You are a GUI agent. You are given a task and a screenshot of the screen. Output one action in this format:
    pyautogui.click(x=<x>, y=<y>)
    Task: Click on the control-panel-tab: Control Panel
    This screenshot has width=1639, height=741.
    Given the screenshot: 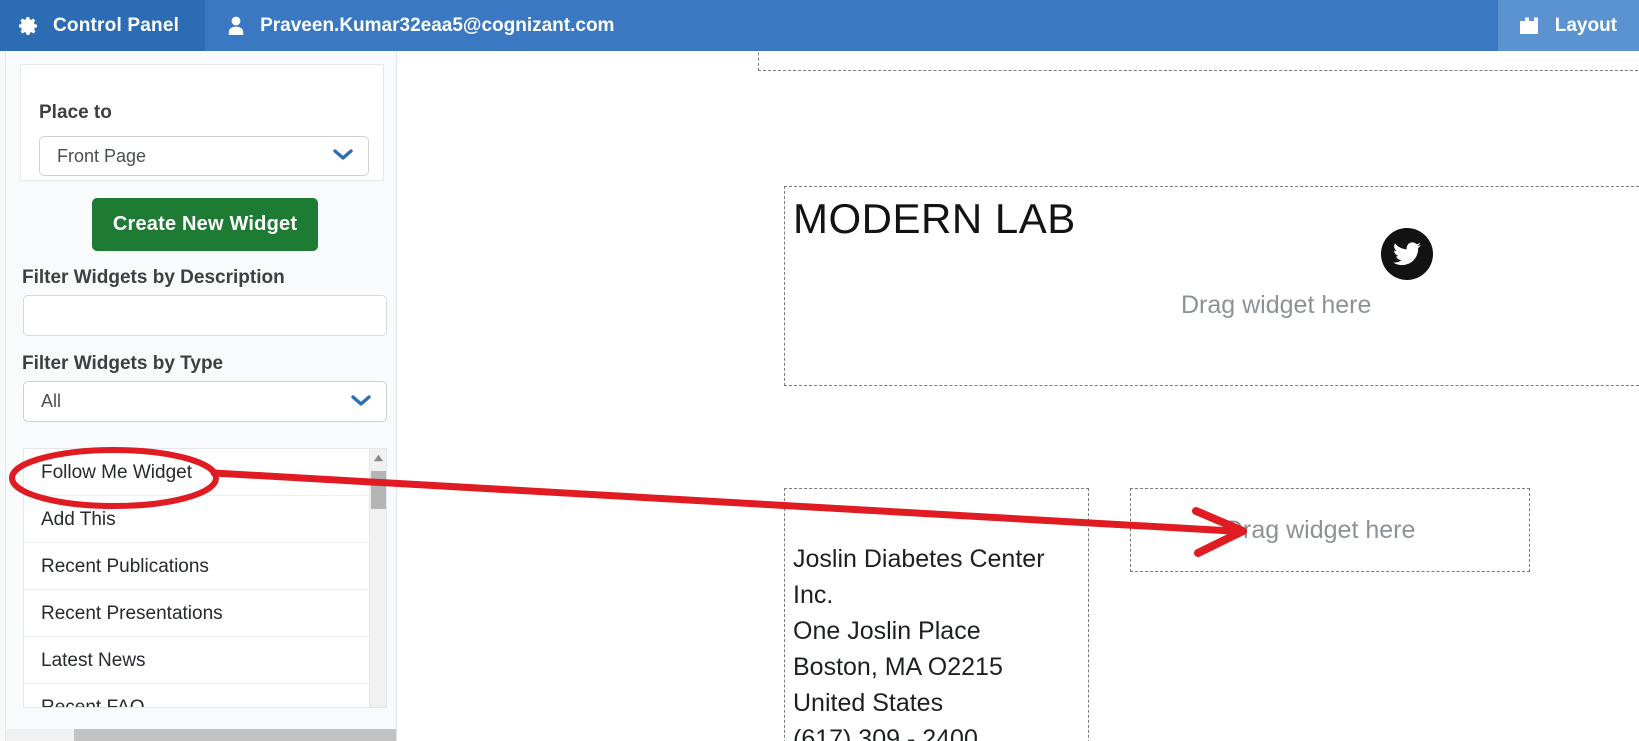 What is the action you would take?
    pyautogui.click(x=103, y=25)
    